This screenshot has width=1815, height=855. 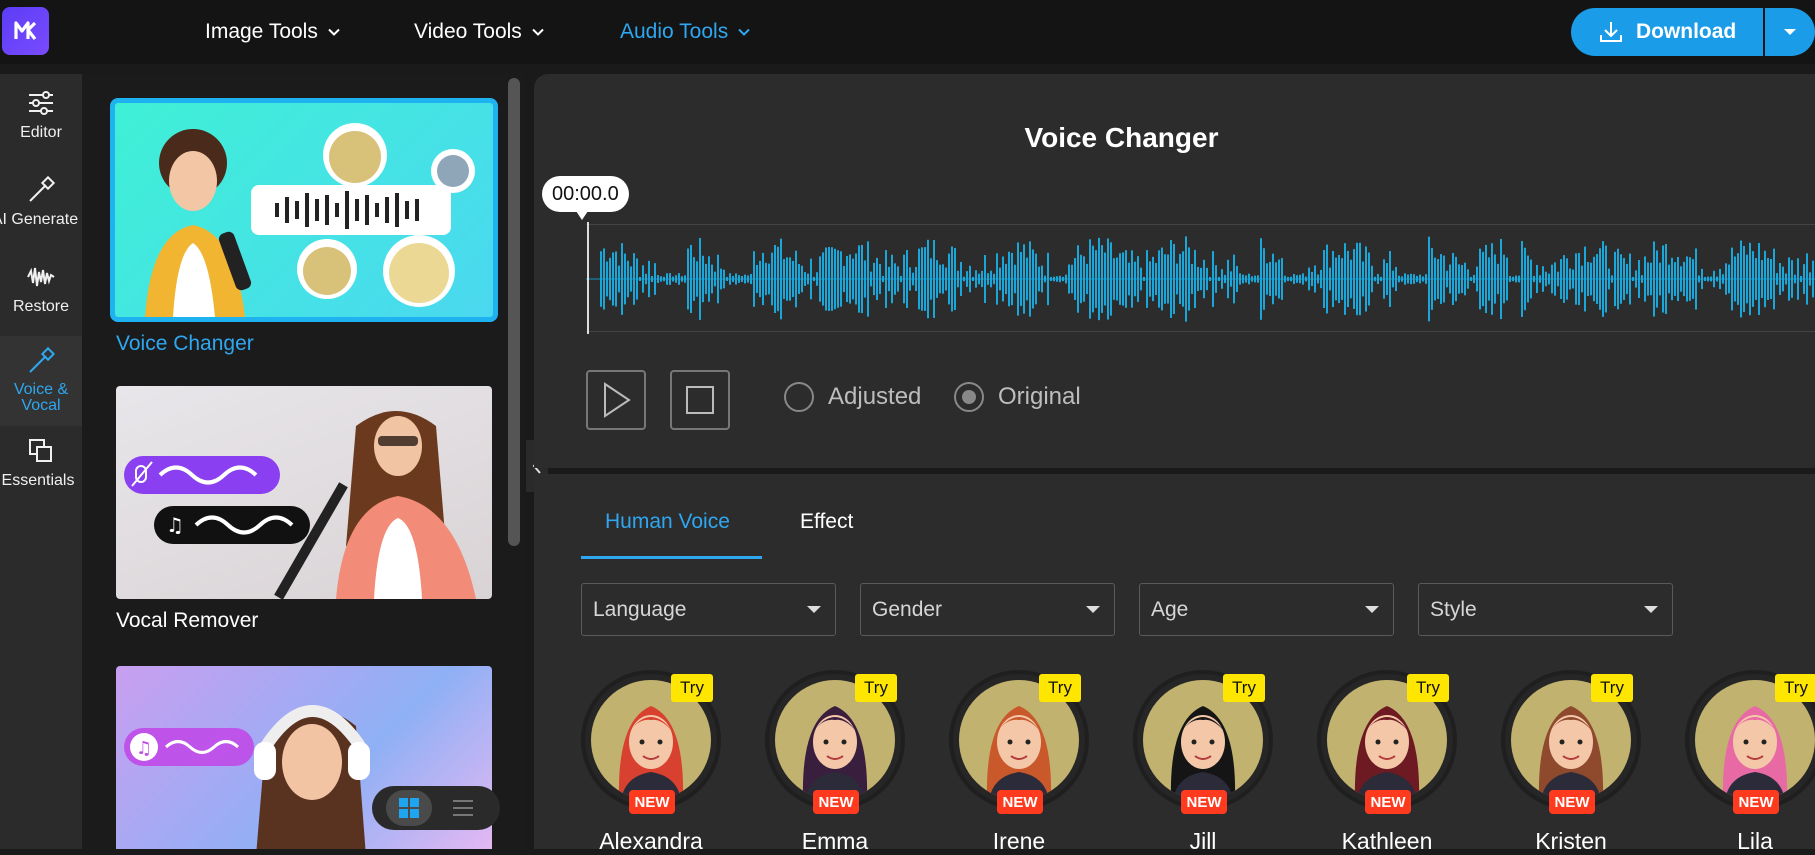 I want to click on radio-adjusted-dot, so click(x=799, y=397).